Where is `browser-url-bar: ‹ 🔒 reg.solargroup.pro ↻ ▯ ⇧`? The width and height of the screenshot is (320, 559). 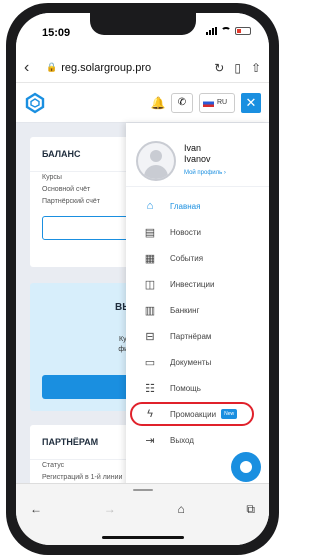
browser-url-bar: ‹ 🔒 reg.solargroup.pro ↻ ▯ ⇧ is located at coordinates (142, 68).